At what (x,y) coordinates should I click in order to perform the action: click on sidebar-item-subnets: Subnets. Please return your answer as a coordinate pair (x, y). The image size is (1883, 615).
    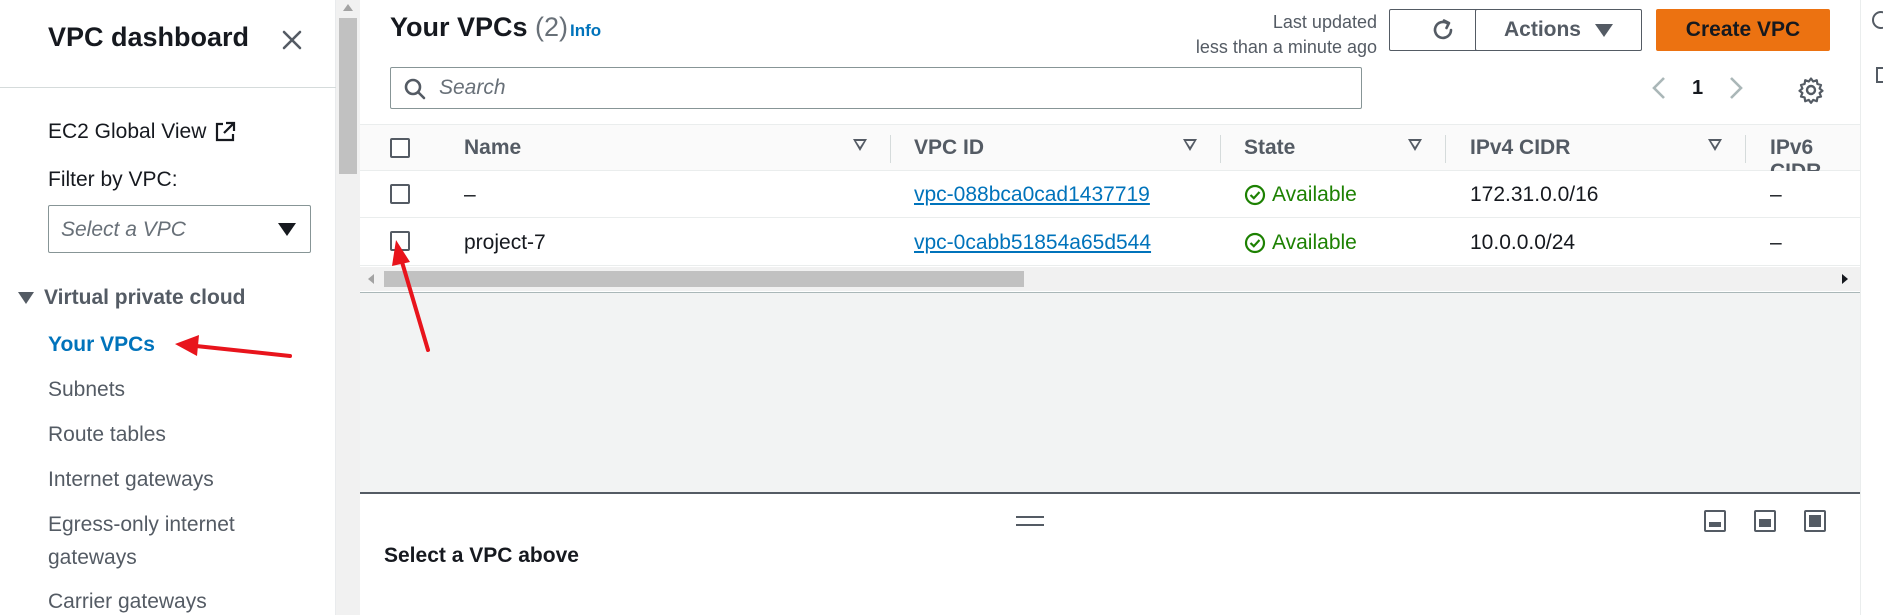
    Looking at the image, I should click on (86, 390).